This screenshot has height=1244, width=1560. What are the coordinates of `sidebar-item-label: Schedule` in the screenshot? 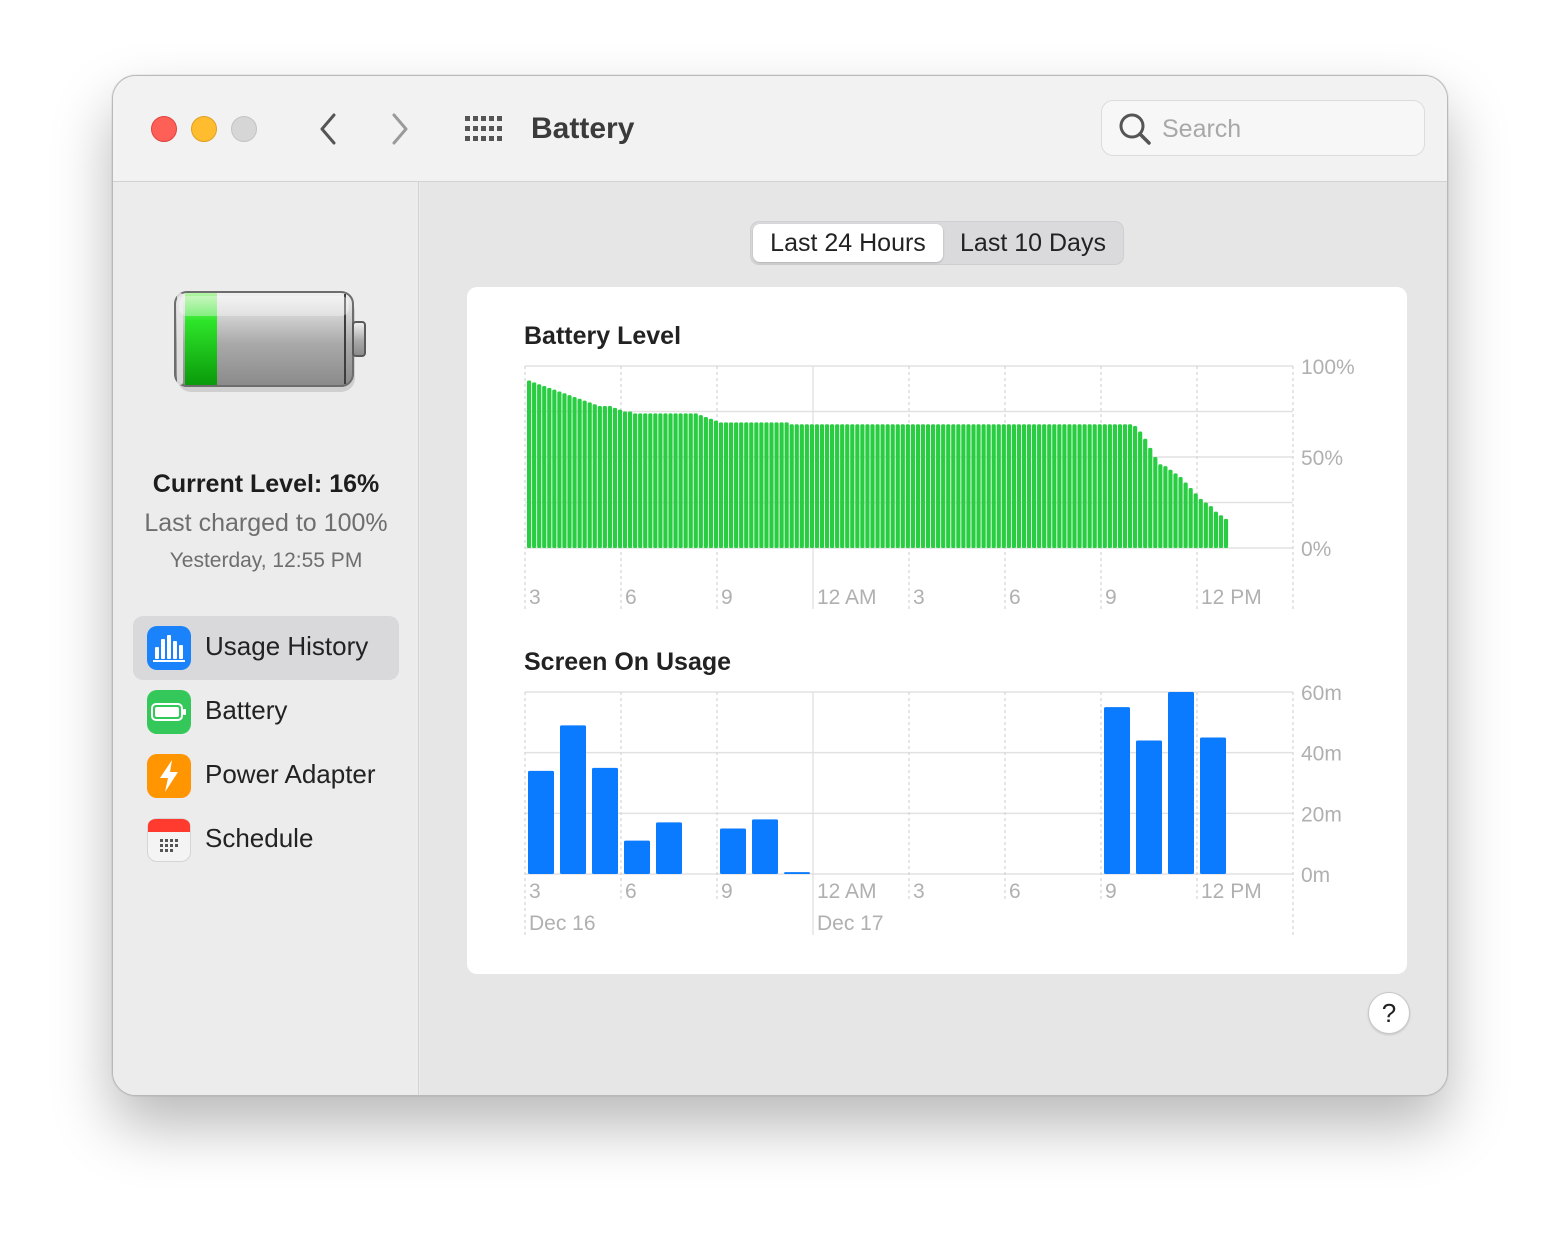 It's located at (259, 838).